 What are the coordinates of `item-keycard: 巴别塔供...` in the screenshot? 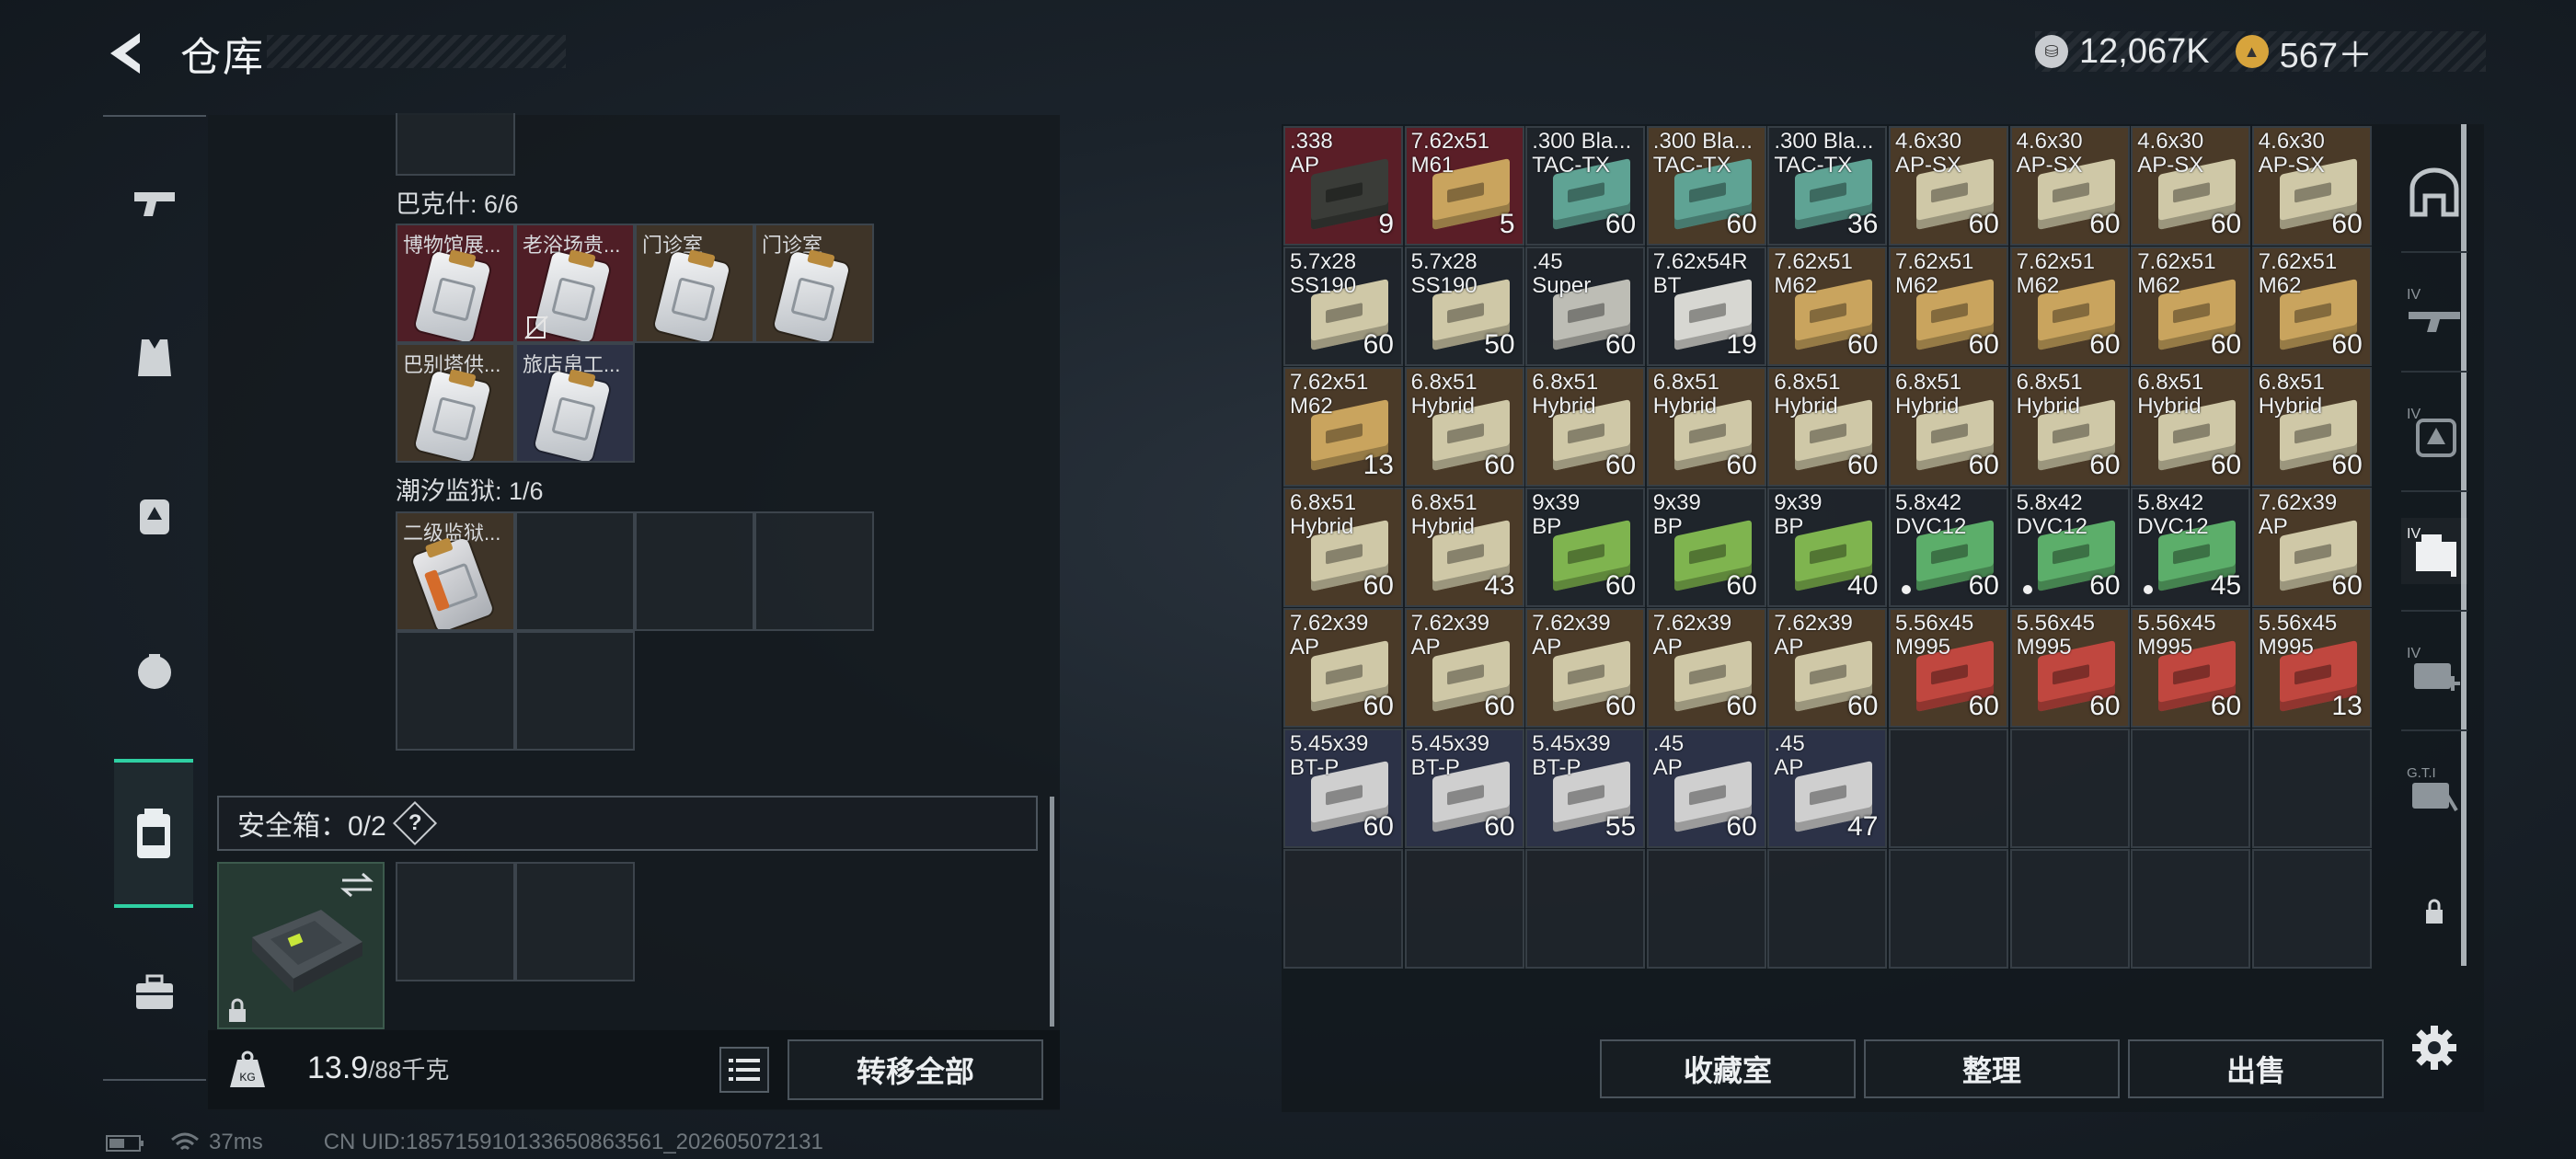 It's located at (455, 403).